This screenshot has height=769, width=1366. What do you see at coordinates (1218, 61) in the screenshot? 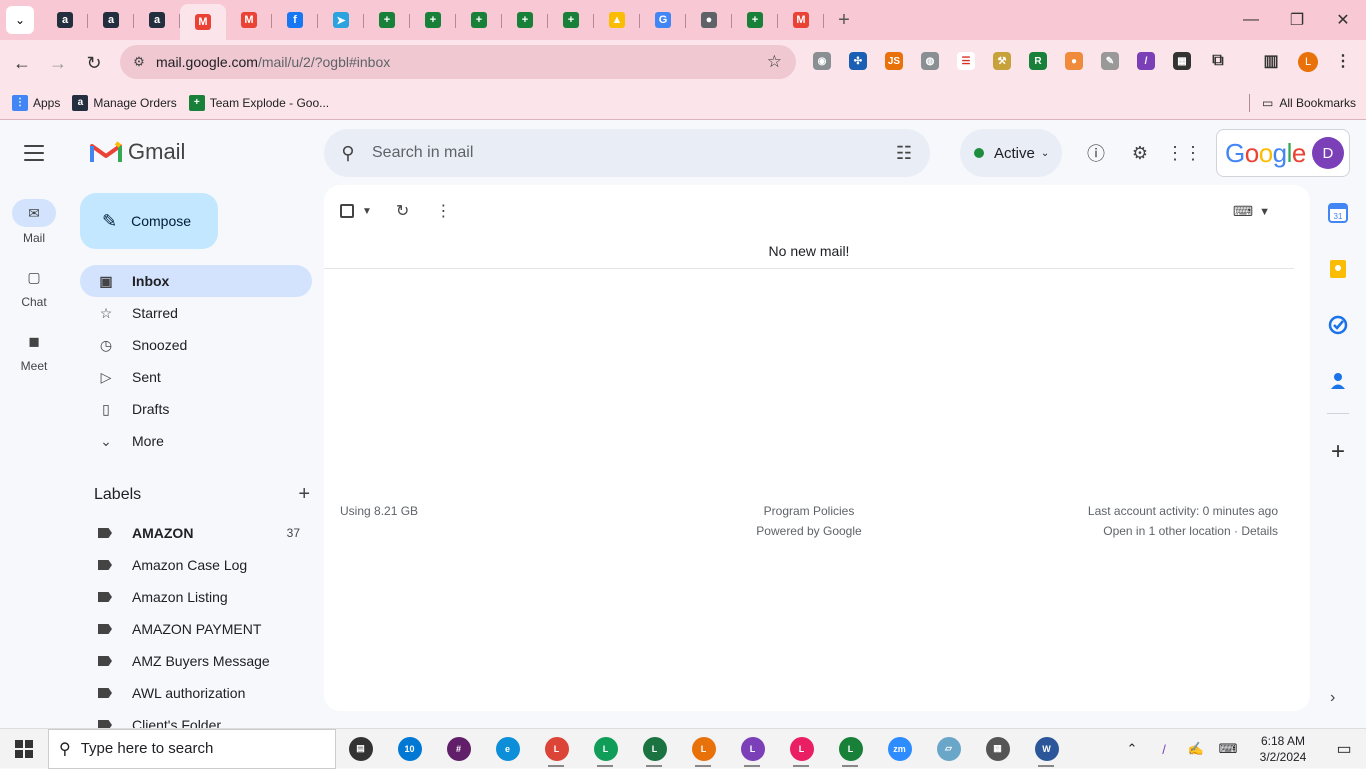
I see `extensions-puzzle-icon: ⧉` at bounding box center [1218, 61].